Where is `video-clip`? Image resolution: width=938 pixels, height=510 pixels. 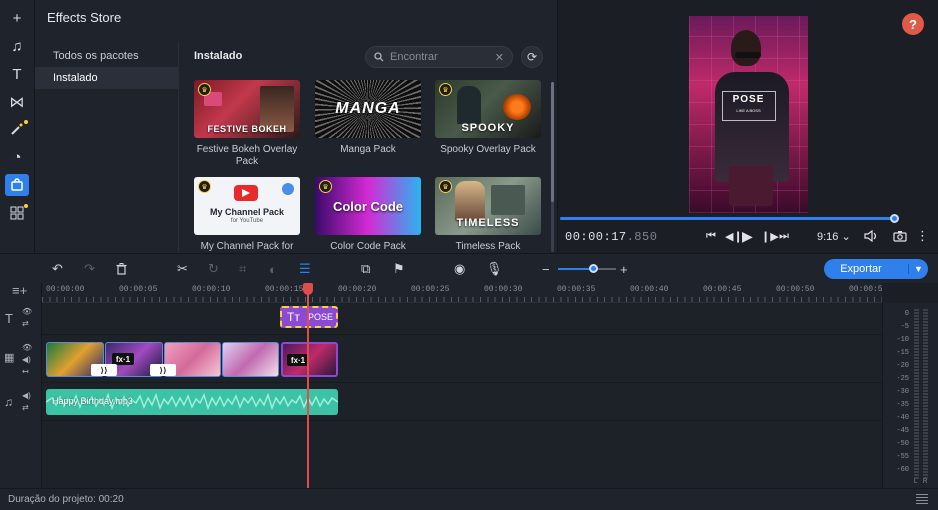
video-clip is located at coordinates (250, 359).